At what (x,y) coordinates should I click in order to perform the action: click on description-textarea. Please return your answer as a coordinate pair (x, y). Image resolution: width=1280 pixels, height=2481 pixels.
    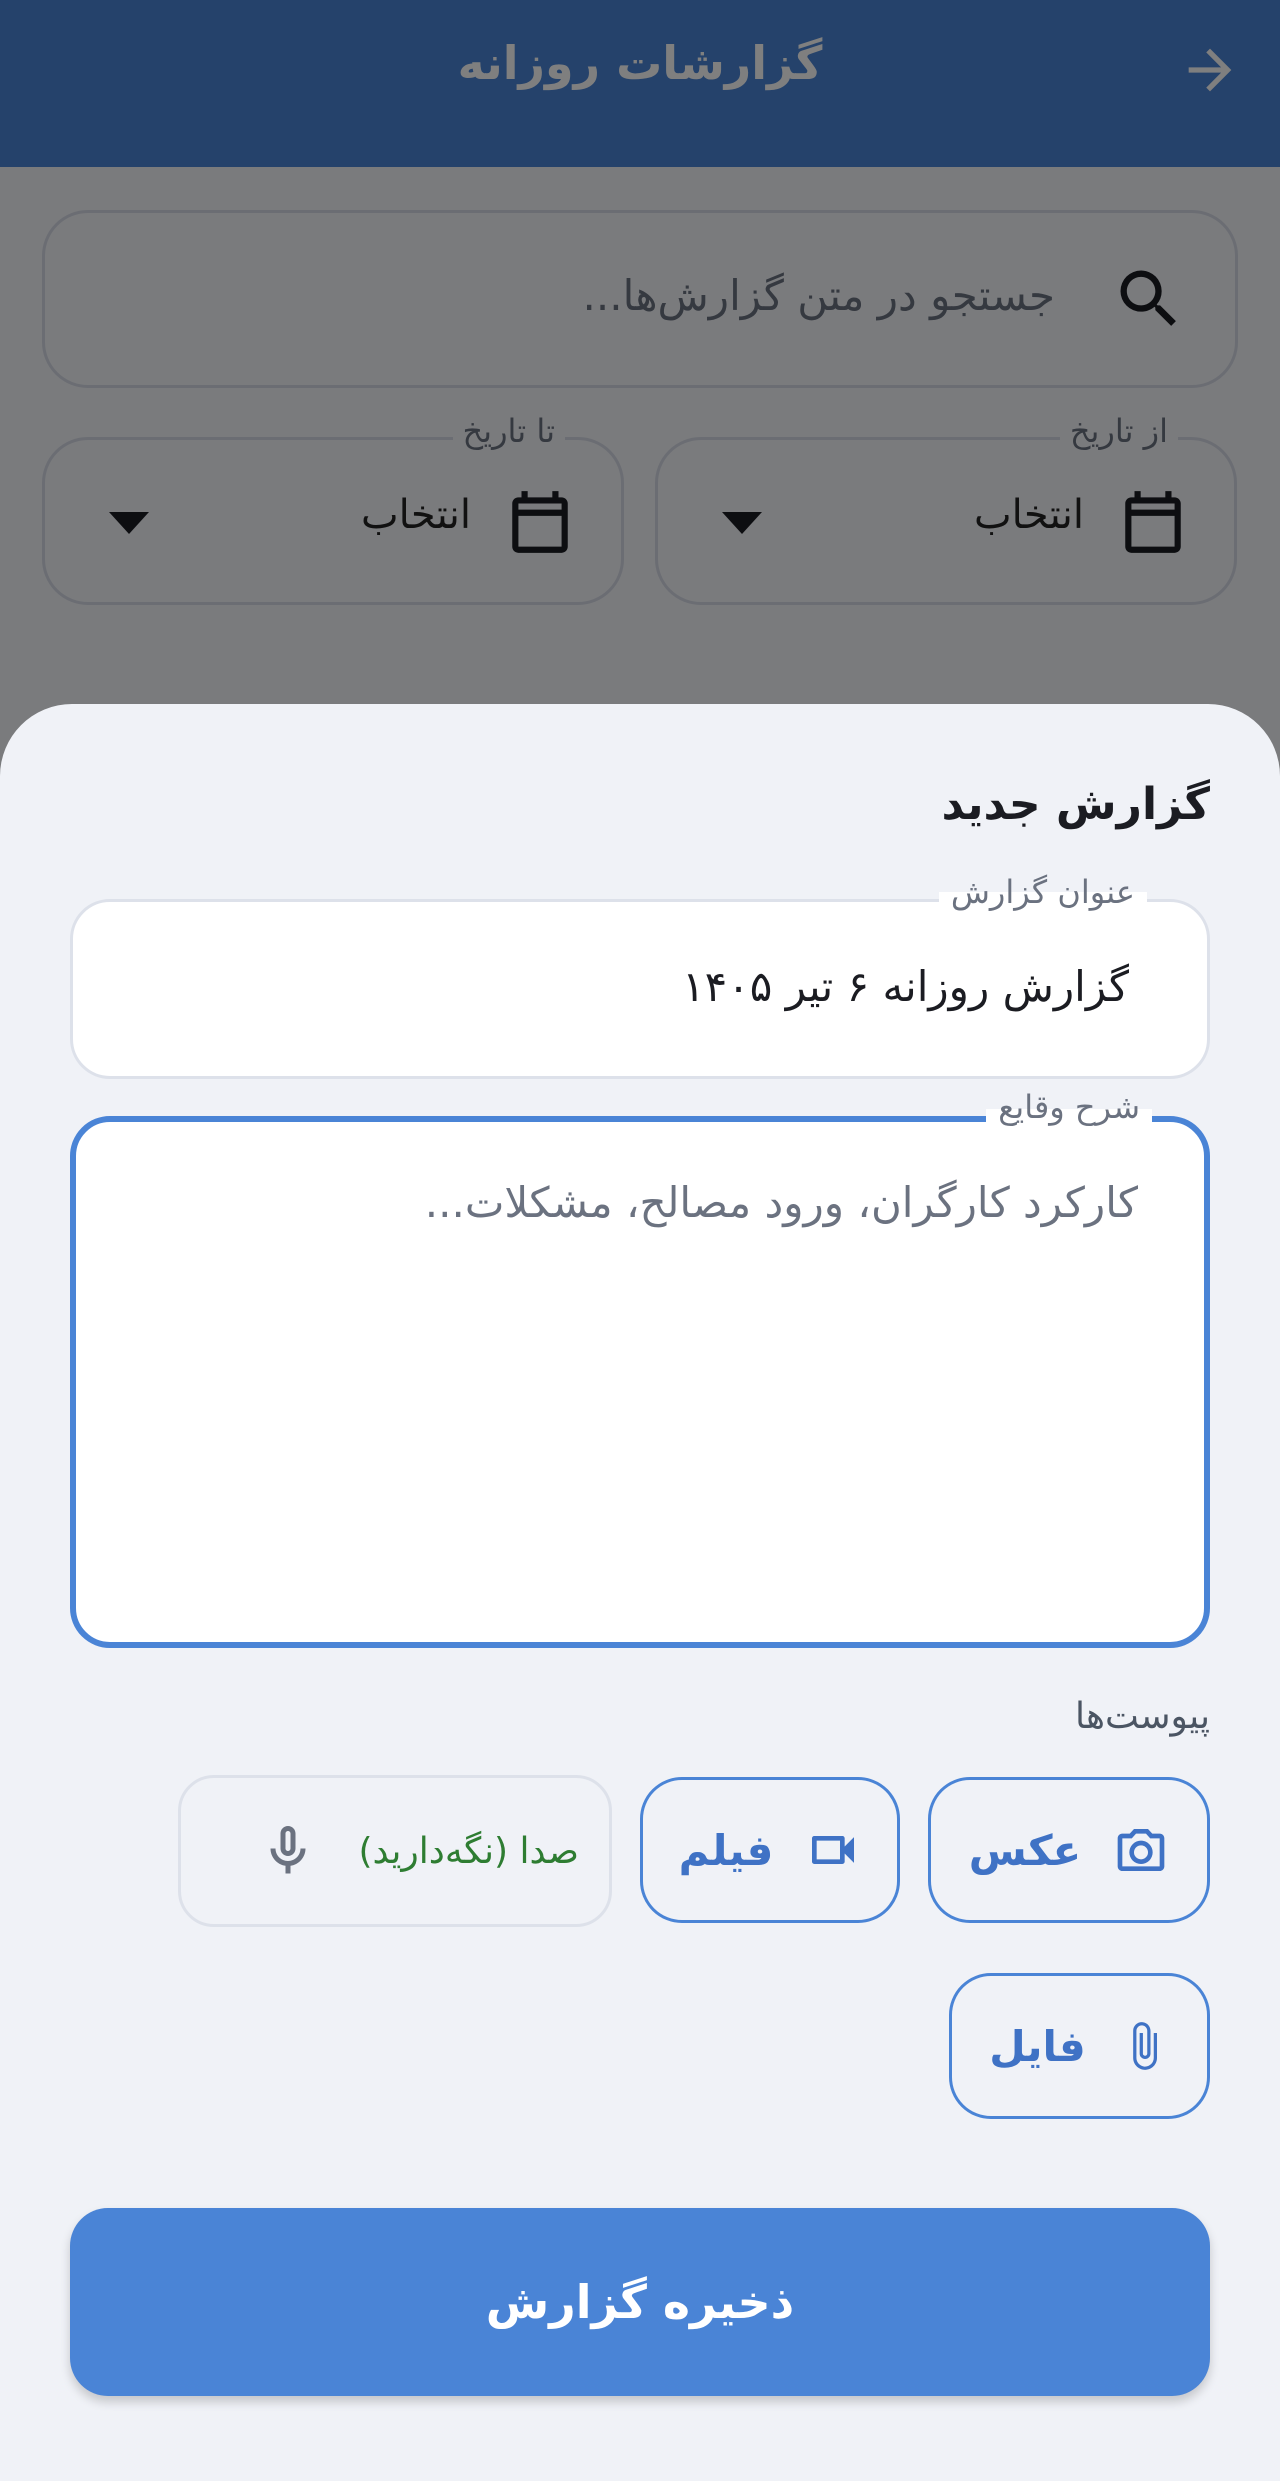
    Looking at the image, I should click on (640, 1400).